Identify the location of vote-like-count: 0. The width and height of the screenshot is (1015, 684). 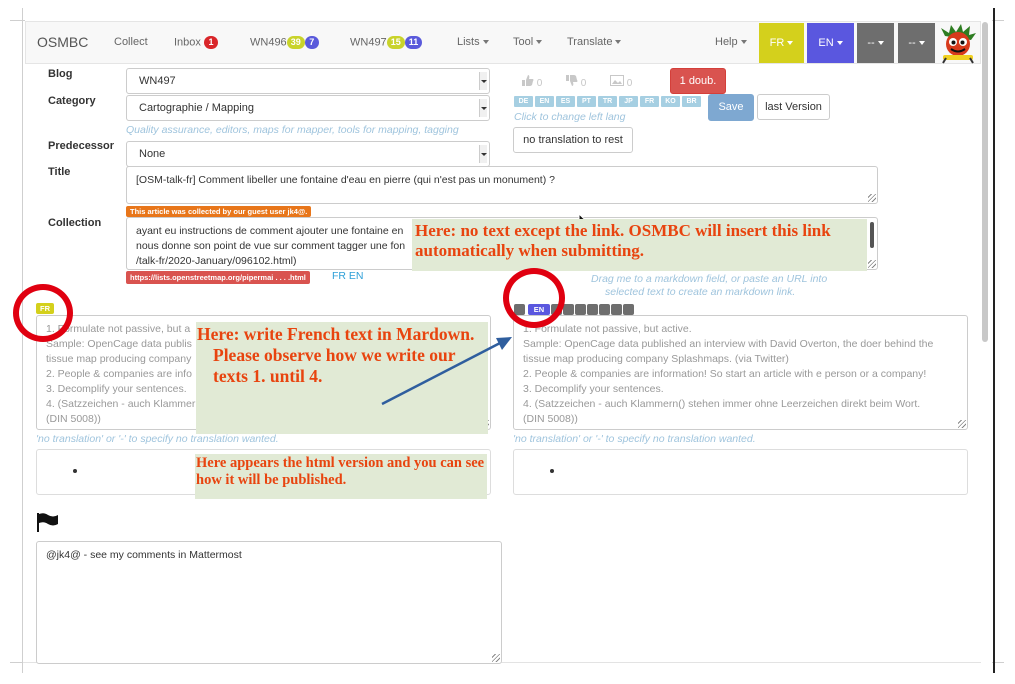
(539, 83).